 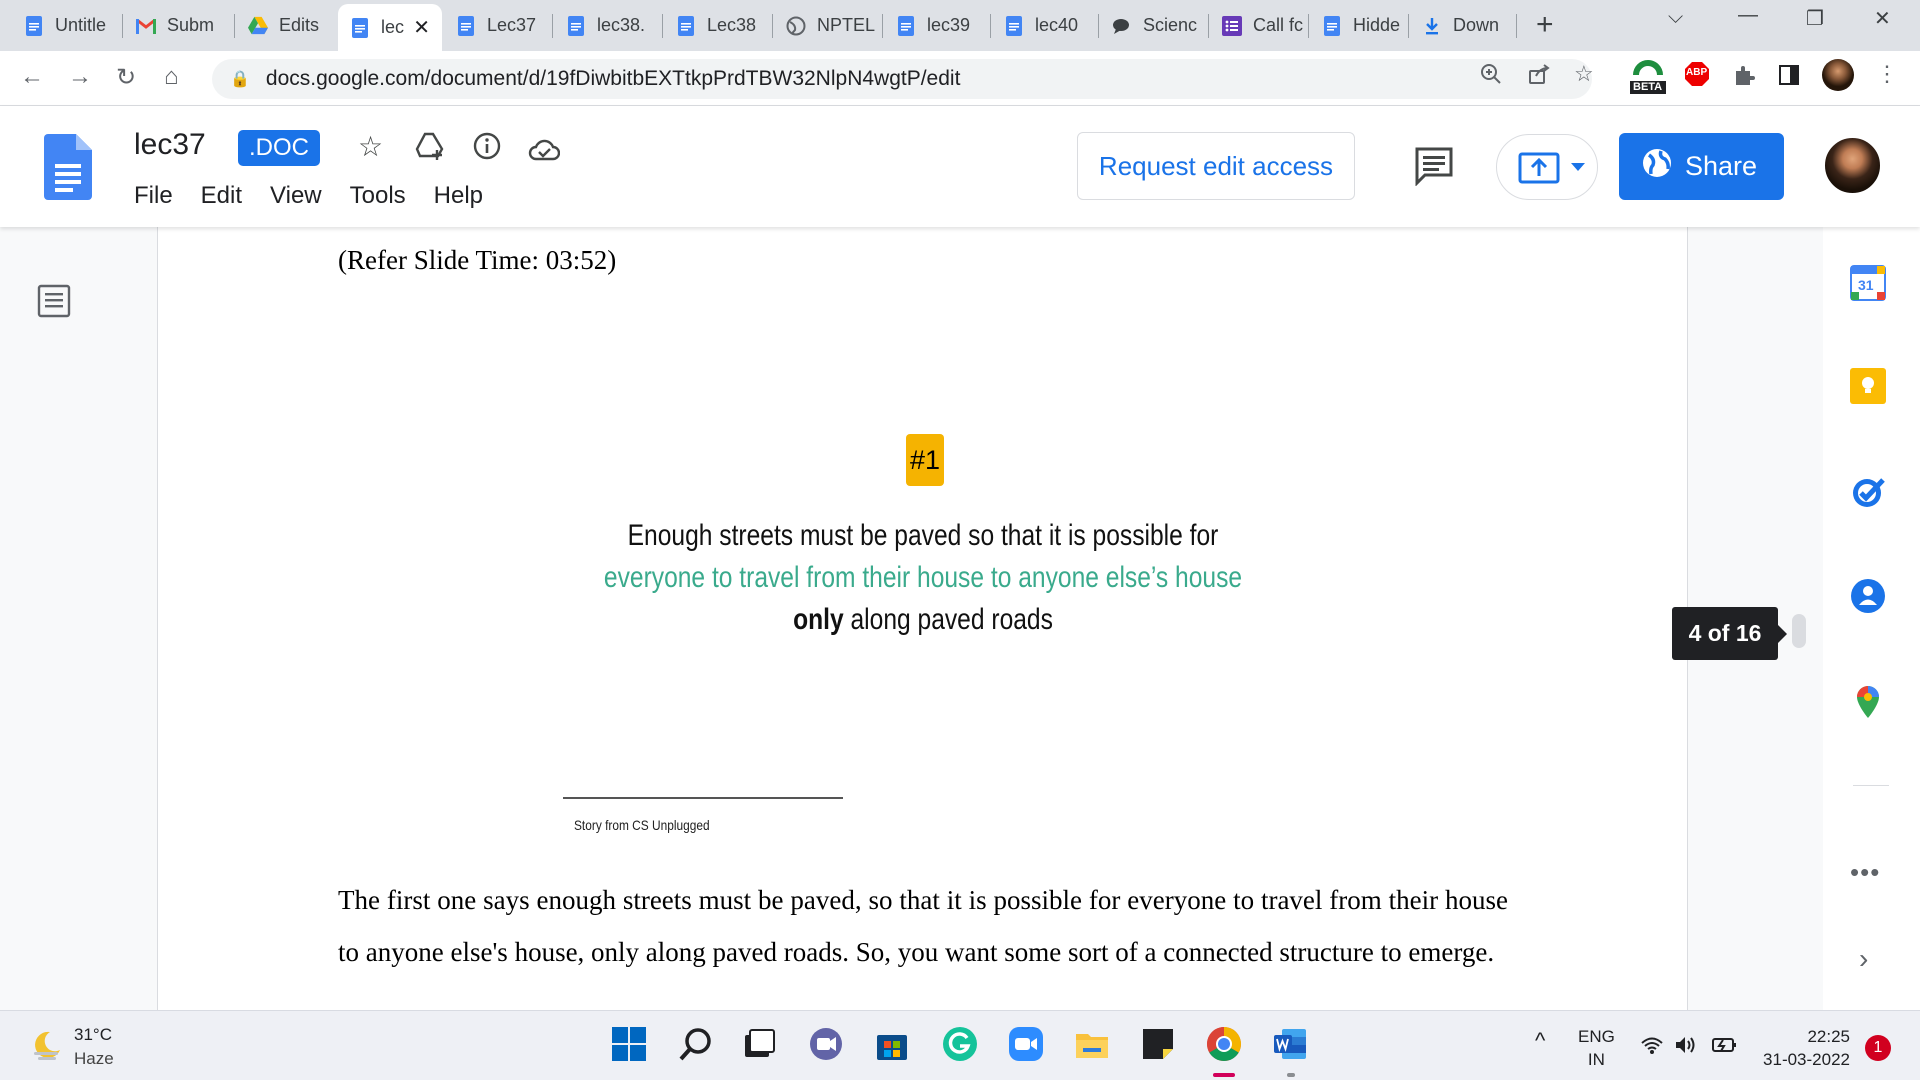 What do you see at coordinates (1863, 959) in the screenshot?
I see `expand-panel-chevron-icon: ›` at bounding box center [1863, 959].